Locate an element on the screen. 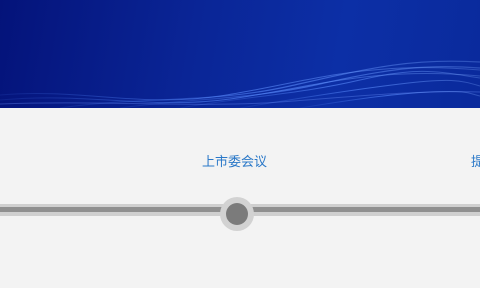  bottom-strip is located at coordinates (240, 294).